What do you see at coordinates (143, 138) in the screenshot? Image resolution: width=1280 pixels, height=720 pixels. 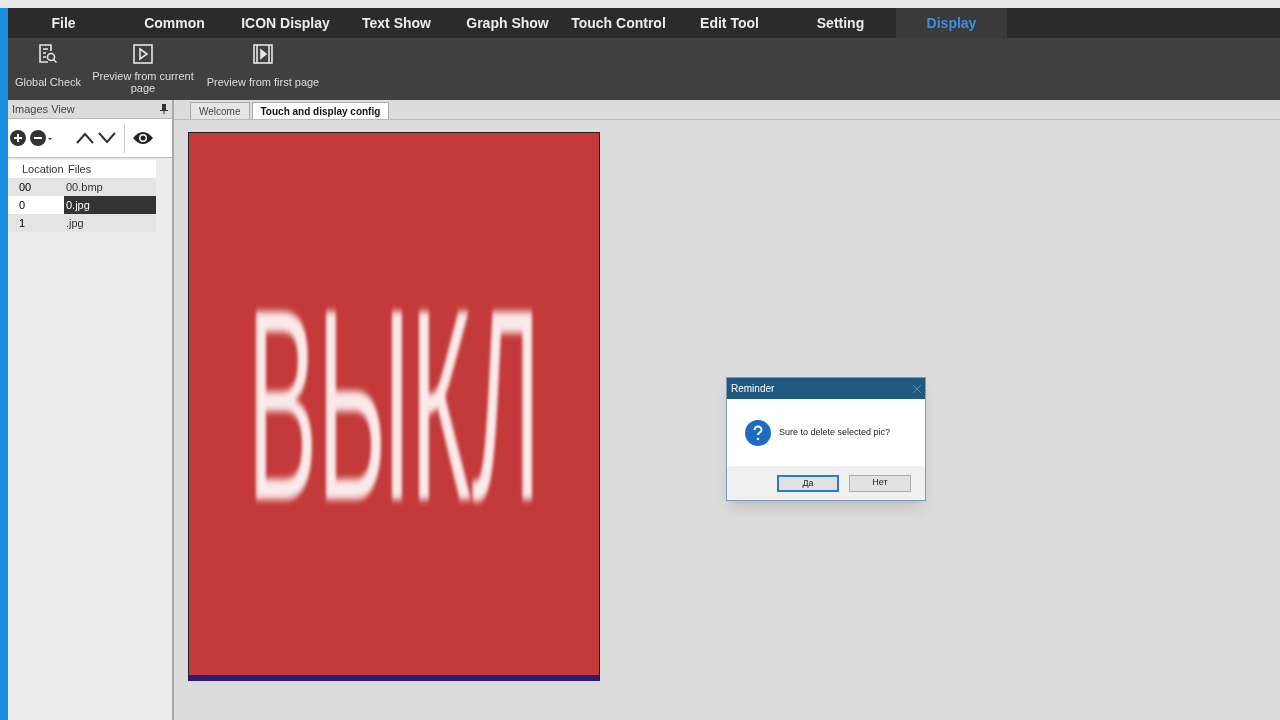 I see `eye-icon` at bounding box center [143, 138].